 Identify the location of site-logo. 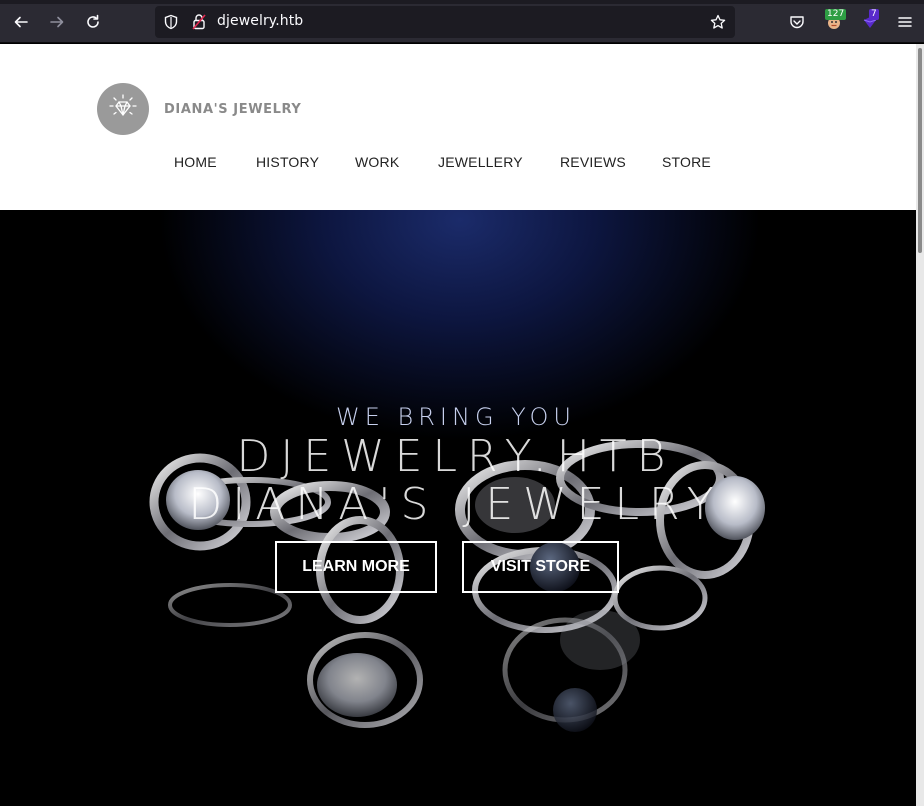
(123, 109).